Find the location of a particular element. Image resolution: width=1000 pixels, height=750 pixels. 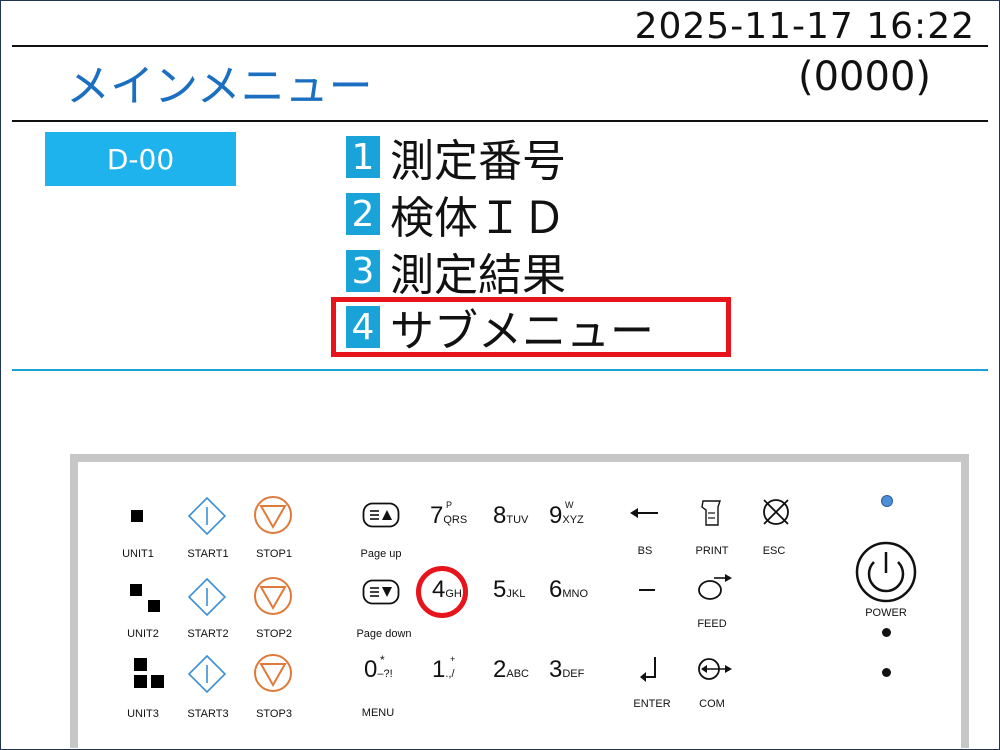

device-id-badge: D-00 is located at coordinates (140, 159).